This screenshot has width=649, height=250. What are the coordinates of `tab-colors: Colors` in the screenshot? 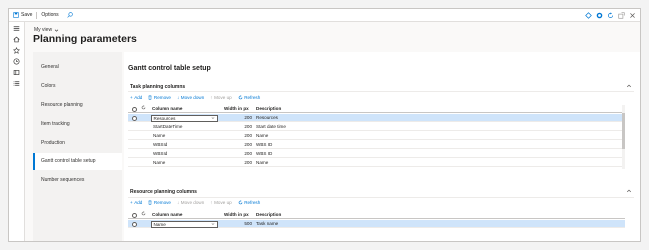 It's located at (77, 86).